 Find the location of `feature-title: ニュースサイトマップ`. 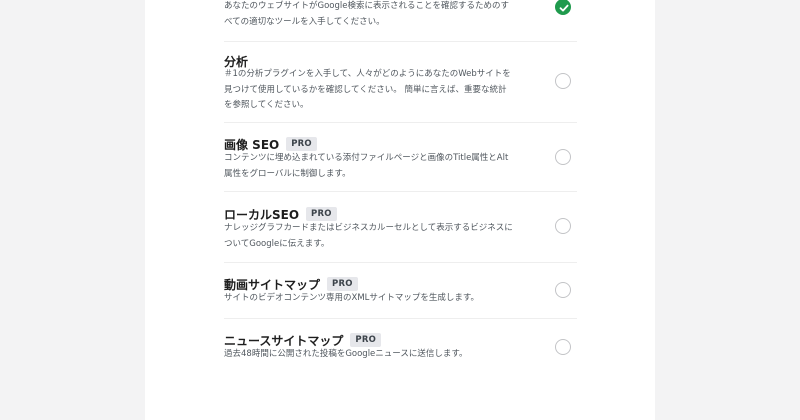

feature-title: ニュースサイトマップ is located at coordinates (284, 340).